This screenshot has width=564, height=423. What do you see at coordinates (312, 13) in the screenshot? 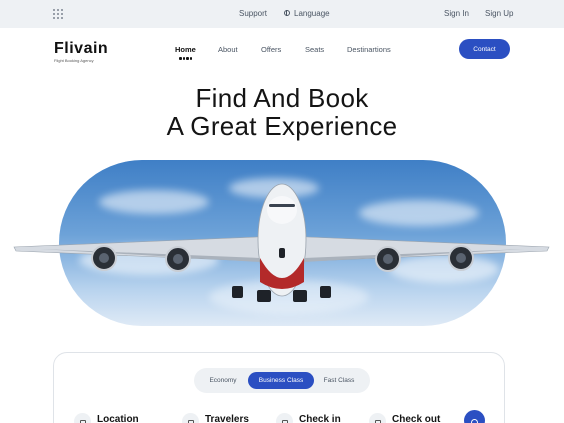
I see `language-label: Language` at bounding box center [312, 13].